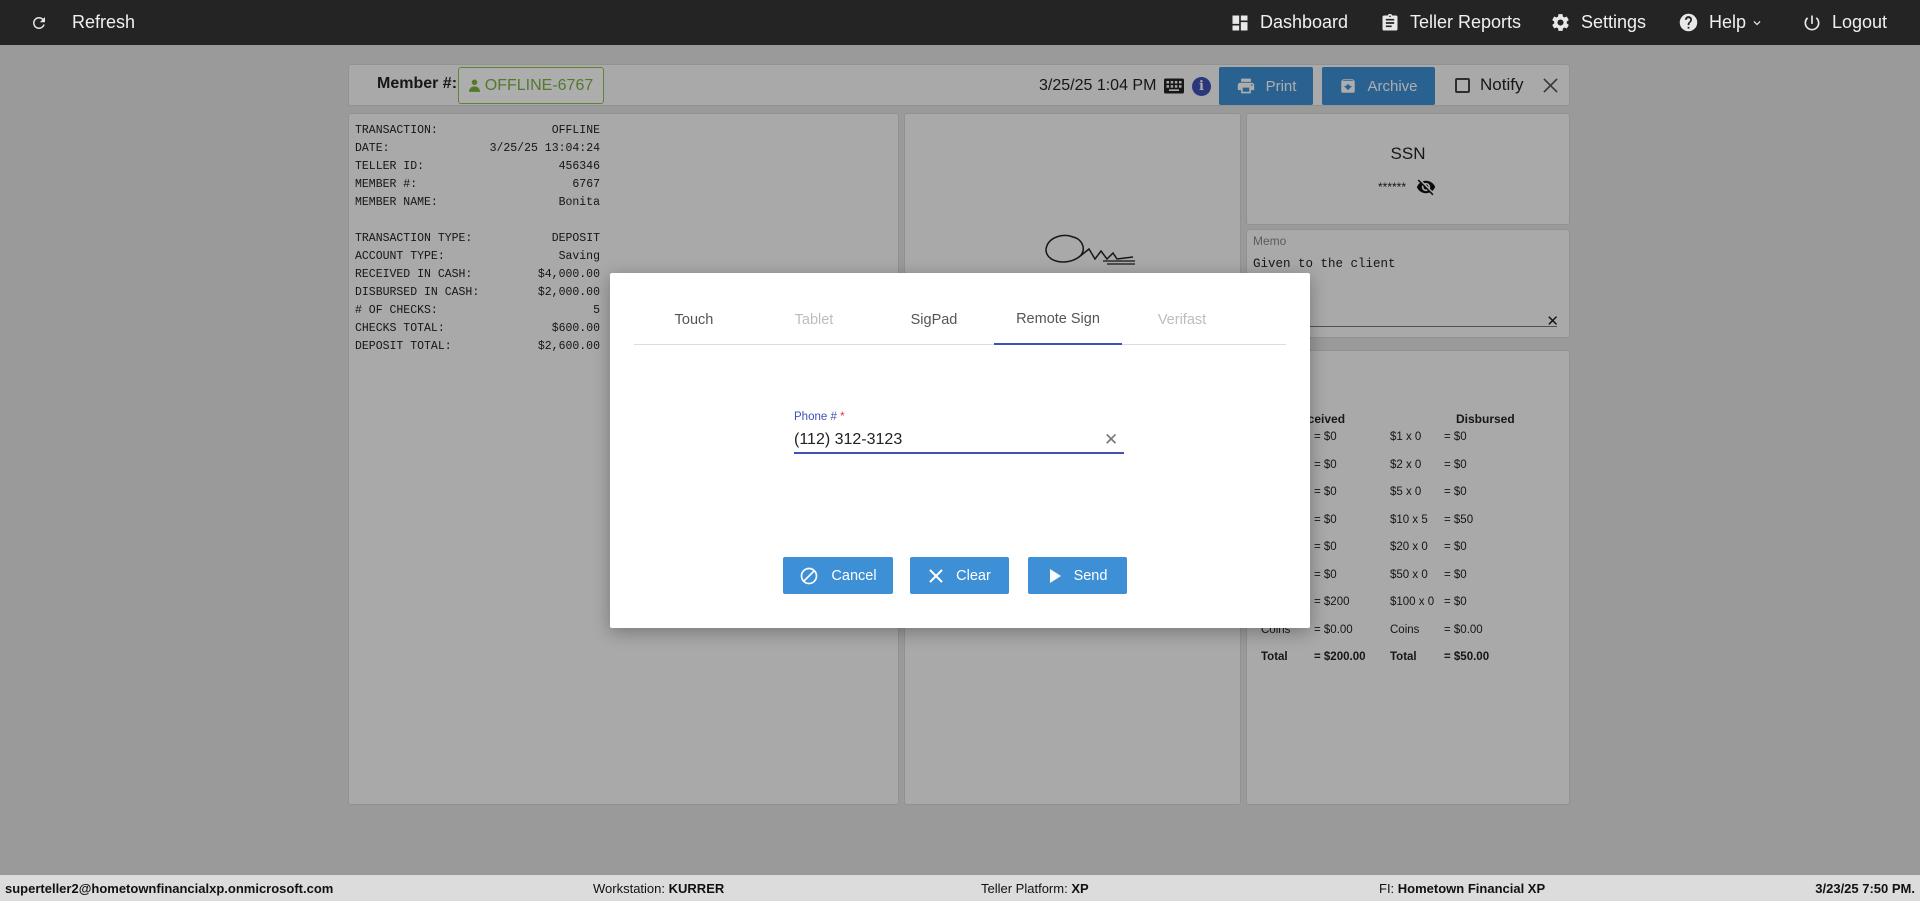 The width and height of the screenshot is (1920, 901). Describe the element at coordinates (814, 320) in the screenshot. I see `tab-tablet: Tablet` at that location.